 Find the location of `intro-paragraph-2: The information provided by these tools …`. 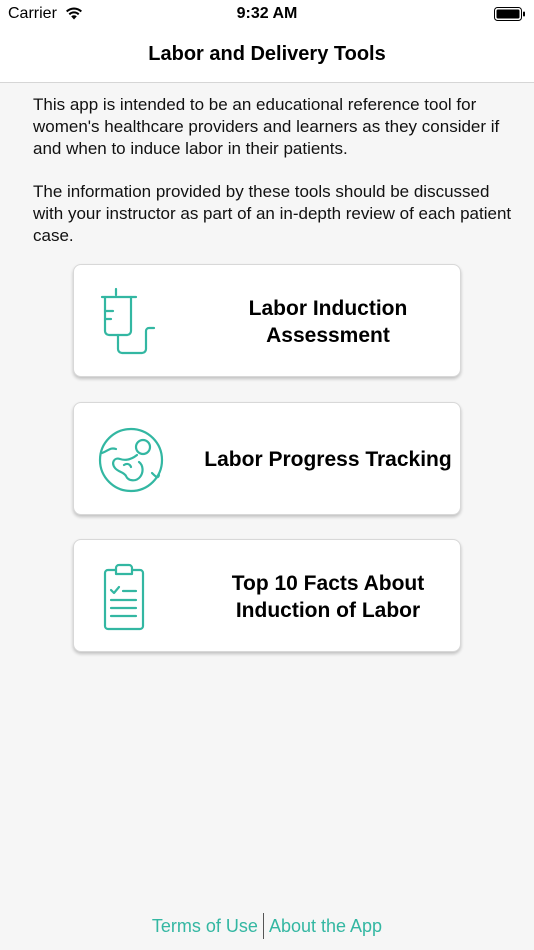

intro-paragraph-2: The information provided by these tools … is located at coordinates (272, 213).